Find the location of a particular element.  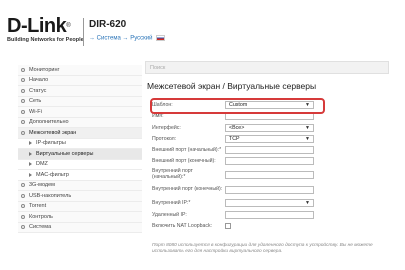

ext-port-end-row: Внешний порт (конечный): is located at coordinates (267, 161).